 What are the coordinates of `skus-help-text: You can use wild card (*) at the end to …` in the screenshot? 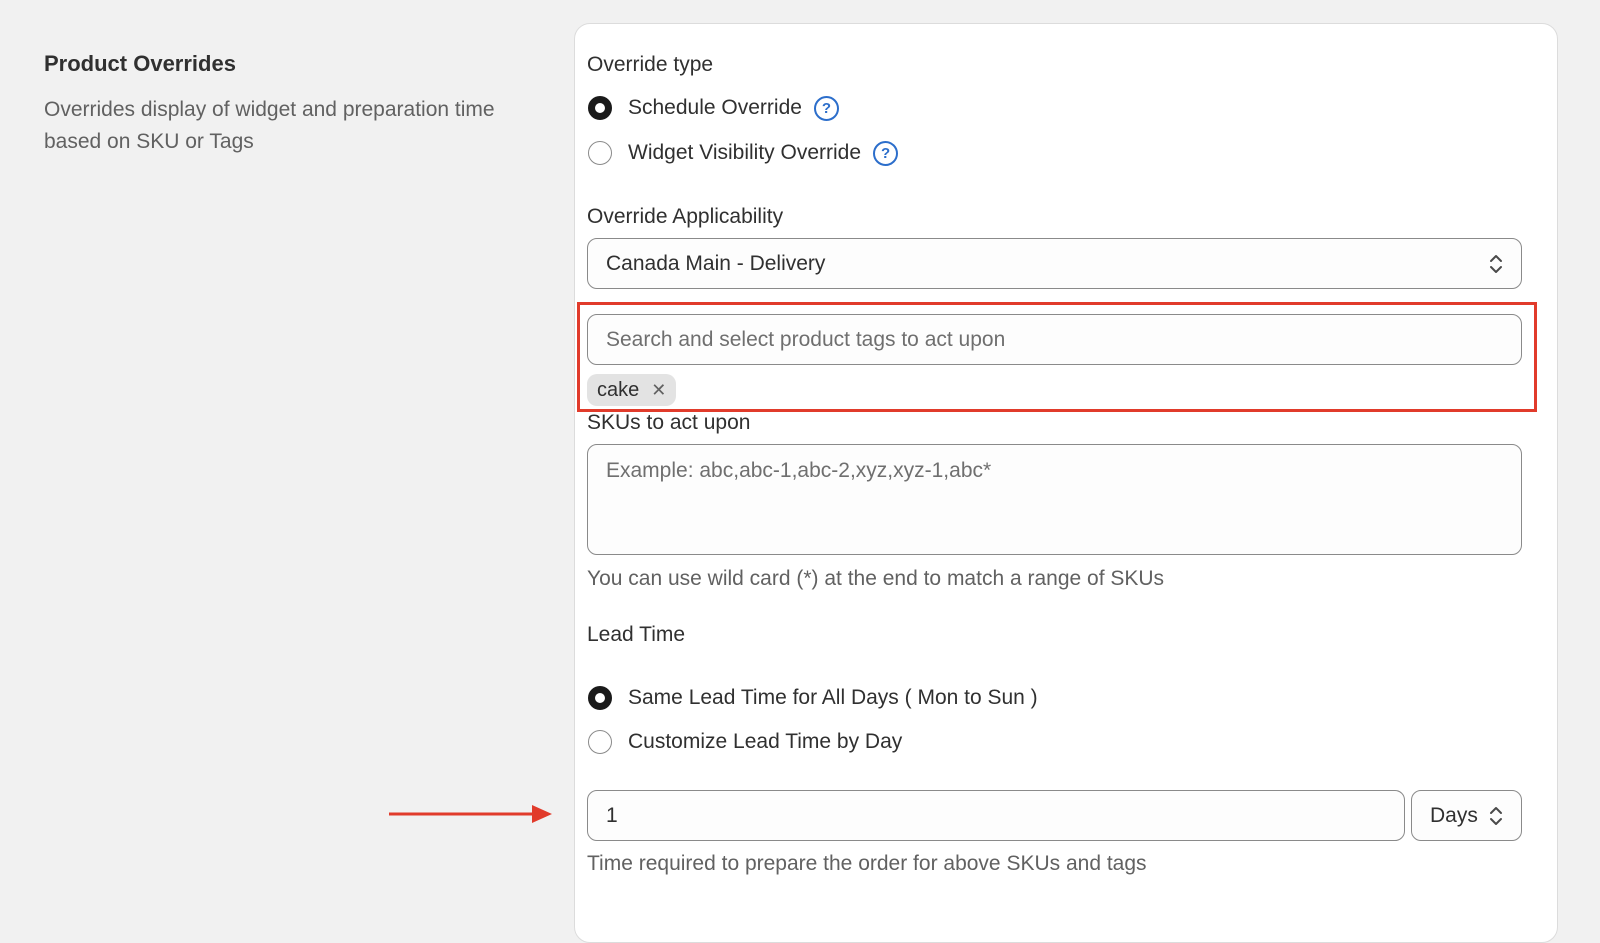 It's located at (876, 578).